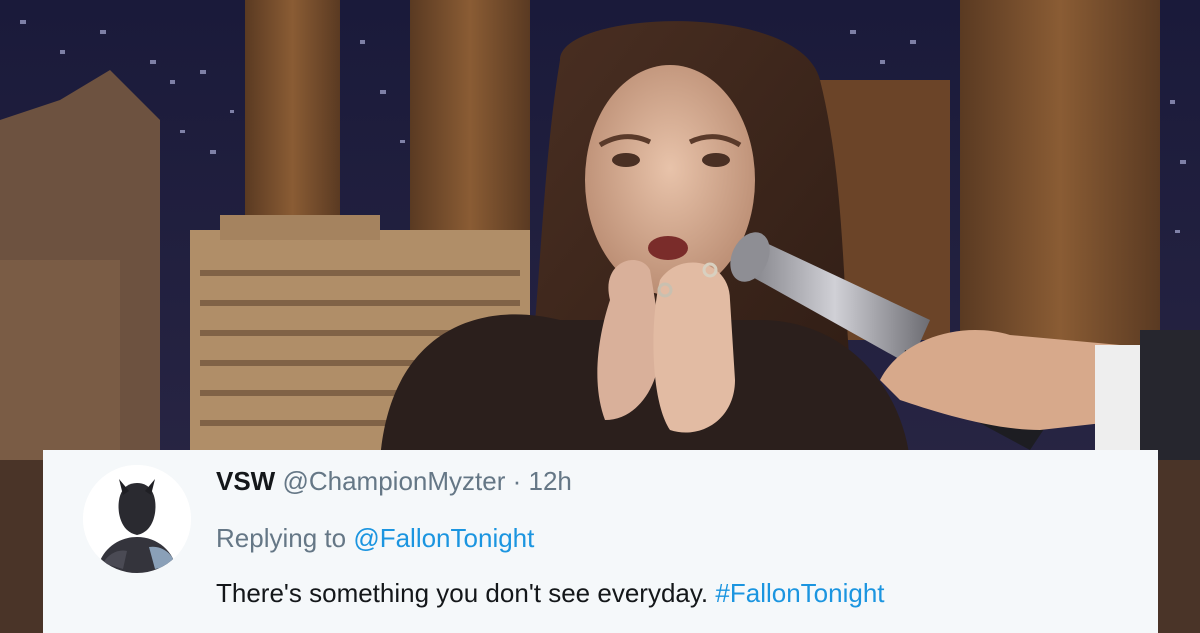 Image resolution: width=1200 pixels, height=633 pixels. I want to click on reply-context: Replying to @FallonTonight, so click(375, 538).